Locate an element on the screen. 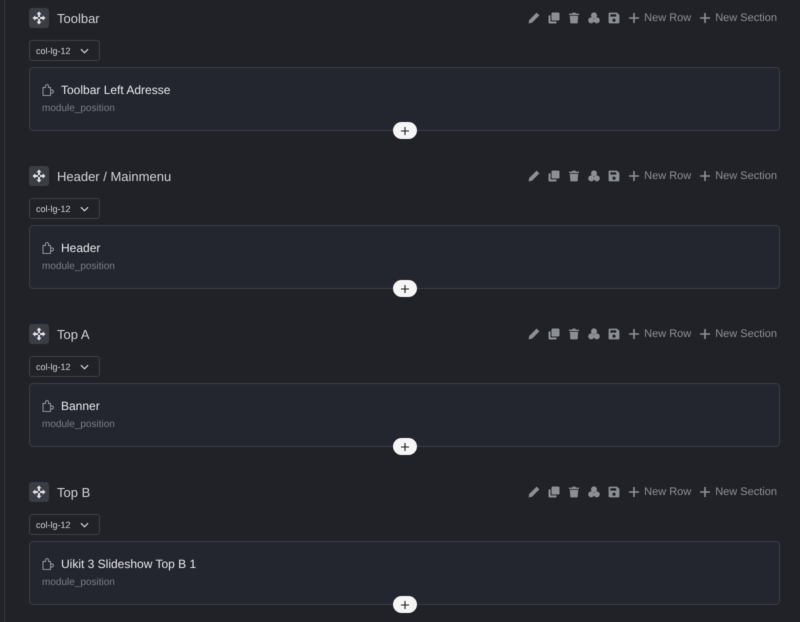 This screenshot has width=800, height=622. section-title: Top A is located at coordinates (73, 334).